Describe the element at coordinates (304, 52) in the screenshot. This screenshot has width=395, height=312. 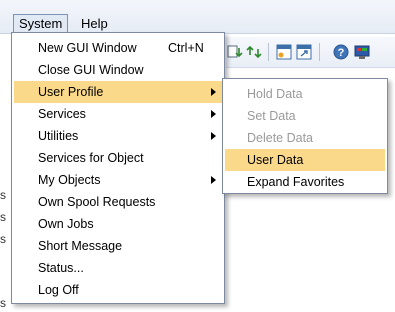
I see `new-session-icon` at that location.